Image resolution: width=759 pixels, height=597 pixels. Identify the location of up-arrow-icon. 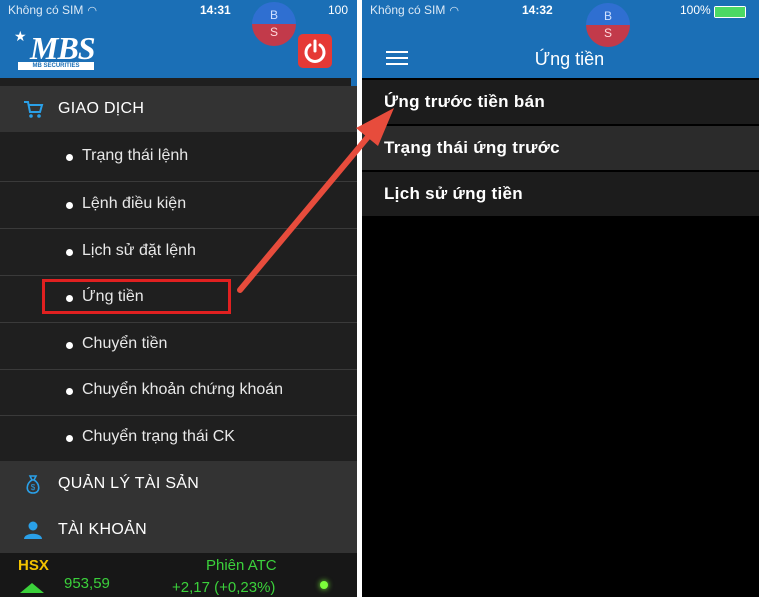
(32, 588).